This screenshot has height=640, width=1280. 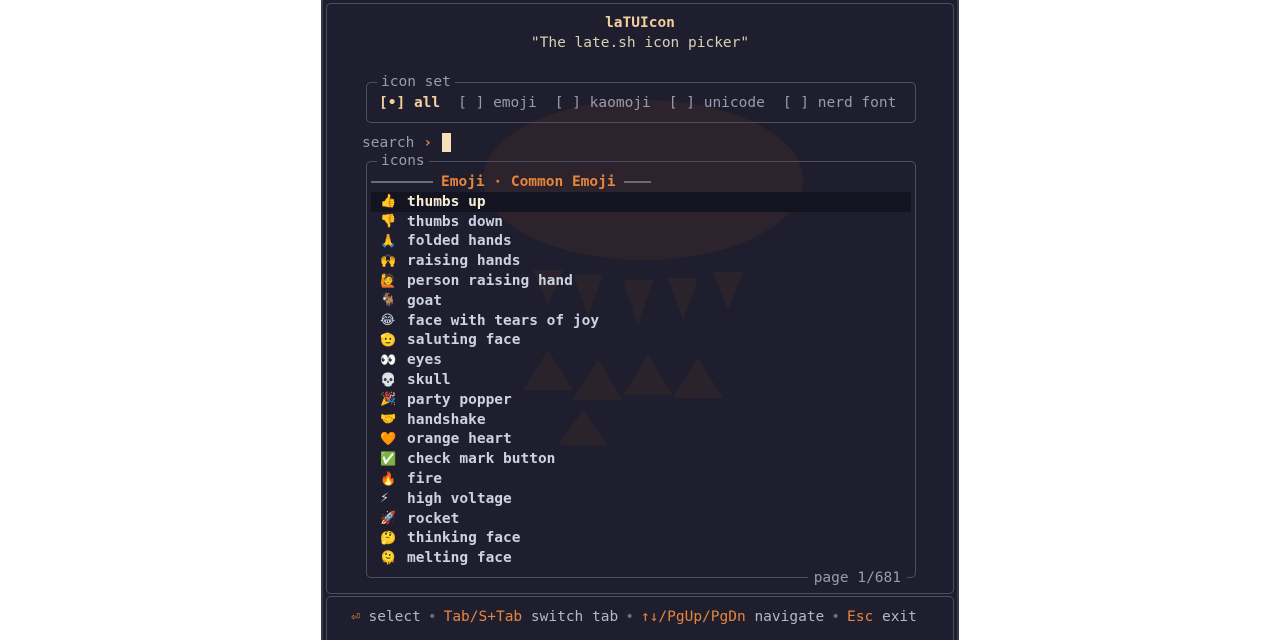 What do you see at coordinates (640, 23) in the screenshot?
I see `app-title: laTUIcon` at bounding box center [640, 23].